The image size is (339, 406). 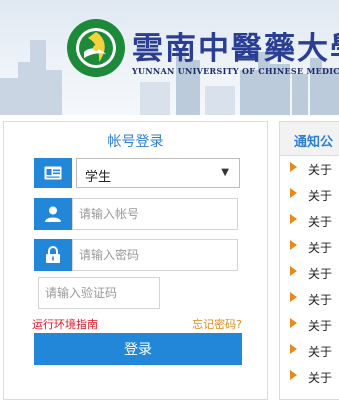 I want to click on password-field, so click(x=155, y=255).